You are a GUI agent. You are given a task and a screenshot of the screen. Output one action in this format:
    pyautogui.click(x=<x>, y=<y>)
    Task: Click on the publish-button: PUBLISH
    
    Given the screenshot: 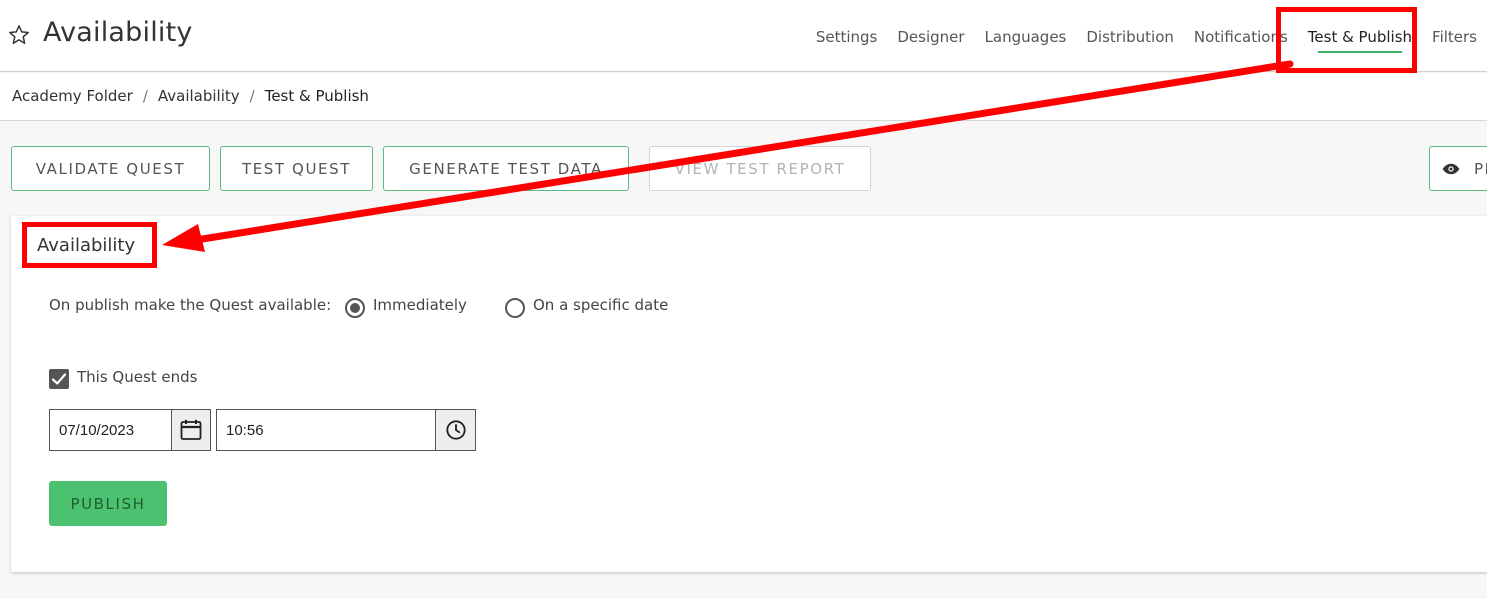 What is the action you would take?
    pyautogui.click(x=108, y=503)
    